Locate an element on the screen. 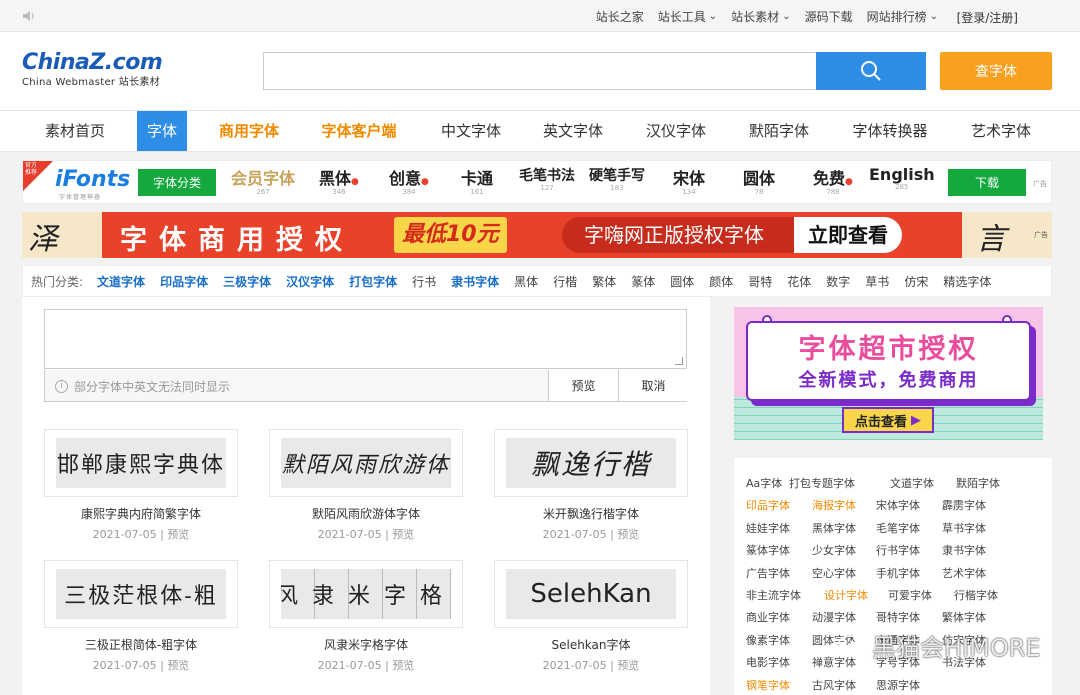 The image size is (1080, 695). font-tag: Aa字体 is located at coordinates (764, 483).